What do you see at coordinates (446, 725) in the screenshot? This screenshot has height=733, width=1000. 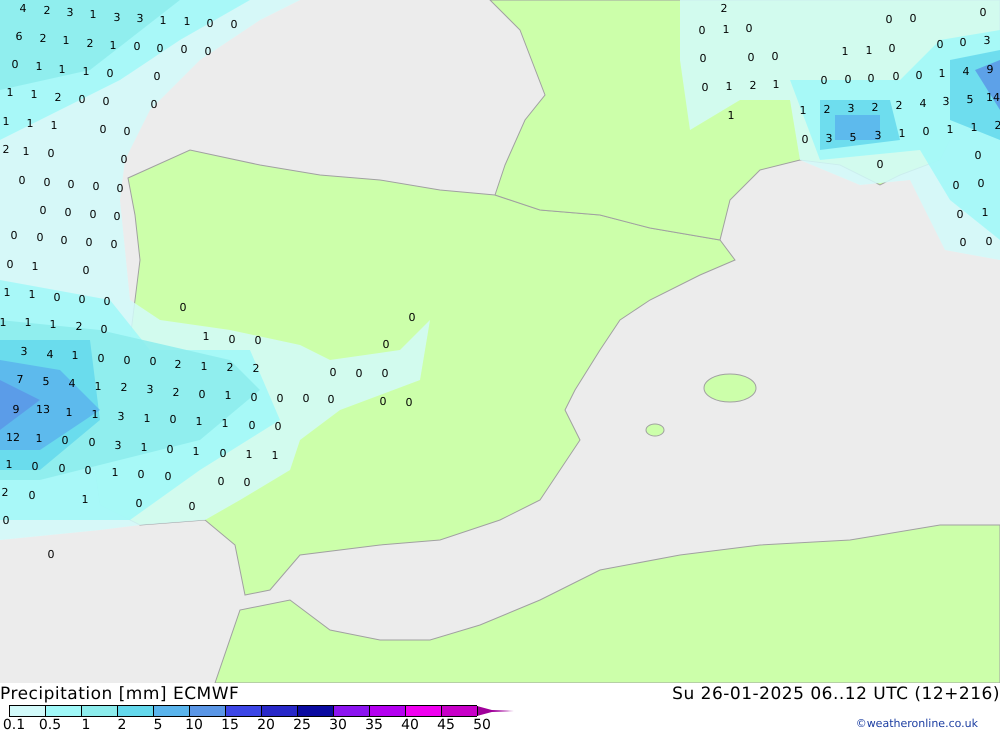 I see `scale-tick-label: 45` at bounding box center [446, 725].